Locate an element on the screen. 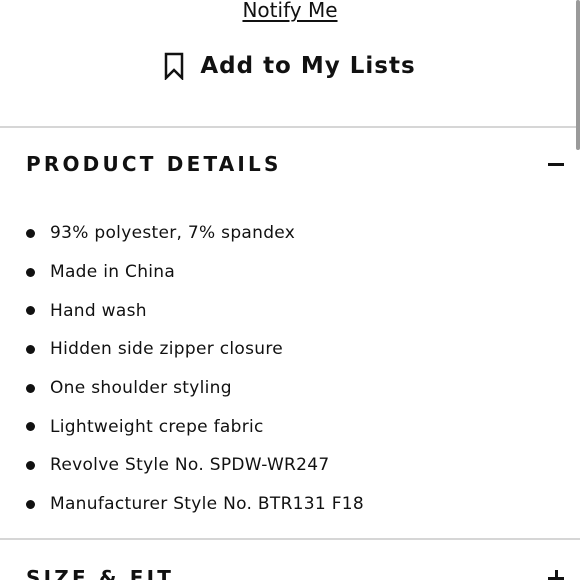  bookmark-icon is located at coordinates (174, 67).